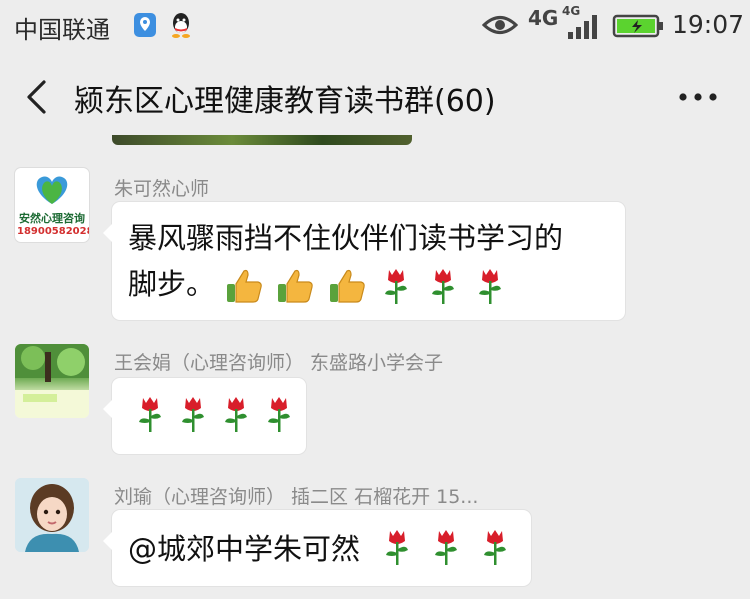 The height and width of the screenshot is (599, 750). I want to click on message-bubble, so click(204, 416).